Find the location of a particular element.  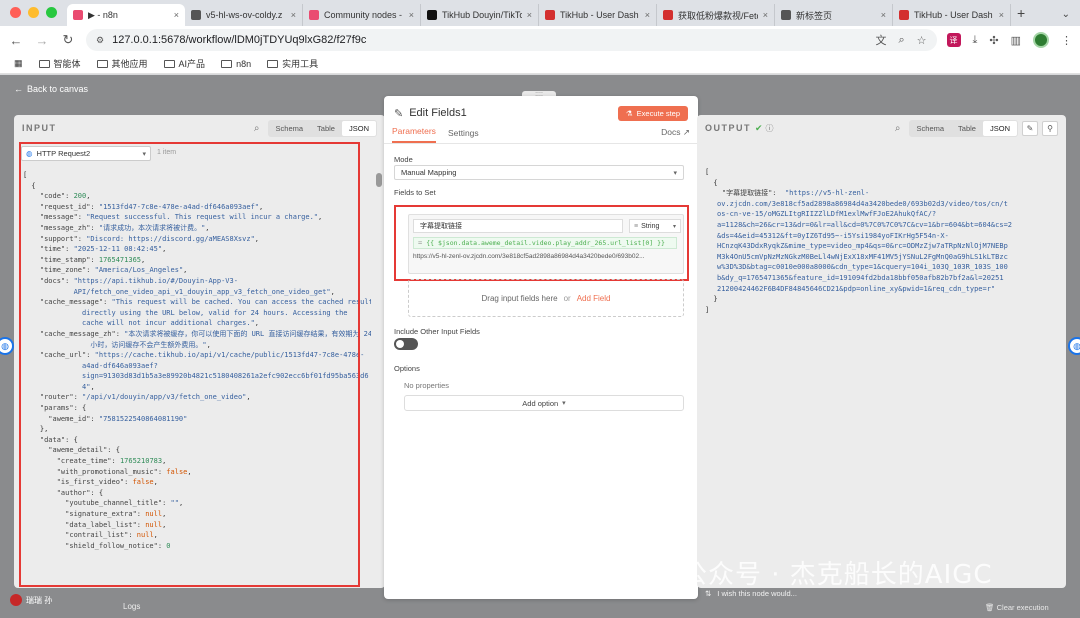

options-label: Options is located at coordinates (407, 368).